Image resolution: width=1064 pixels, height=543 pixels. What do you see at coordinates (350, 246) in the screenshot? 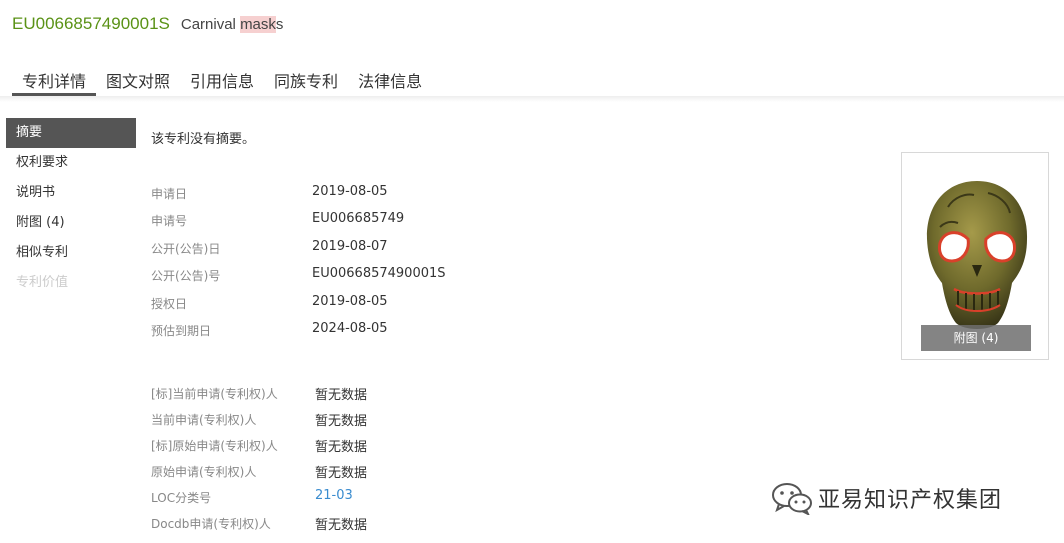
I see `field-value: 2019-08-07` at bounding box center [350, 246].